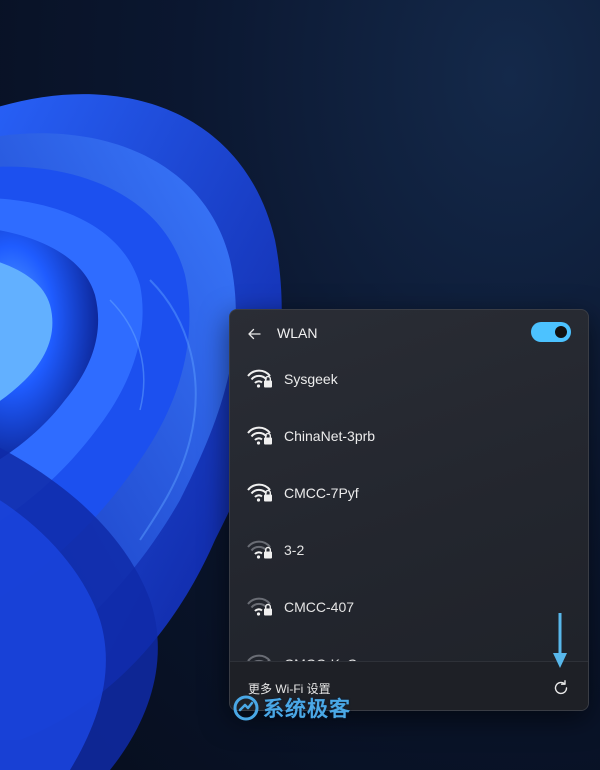 The width and height of the screenshot is (600, 770). Describe the element at coordinates (561, 332) in the screenshot. I see `toggle-knob` at that location.